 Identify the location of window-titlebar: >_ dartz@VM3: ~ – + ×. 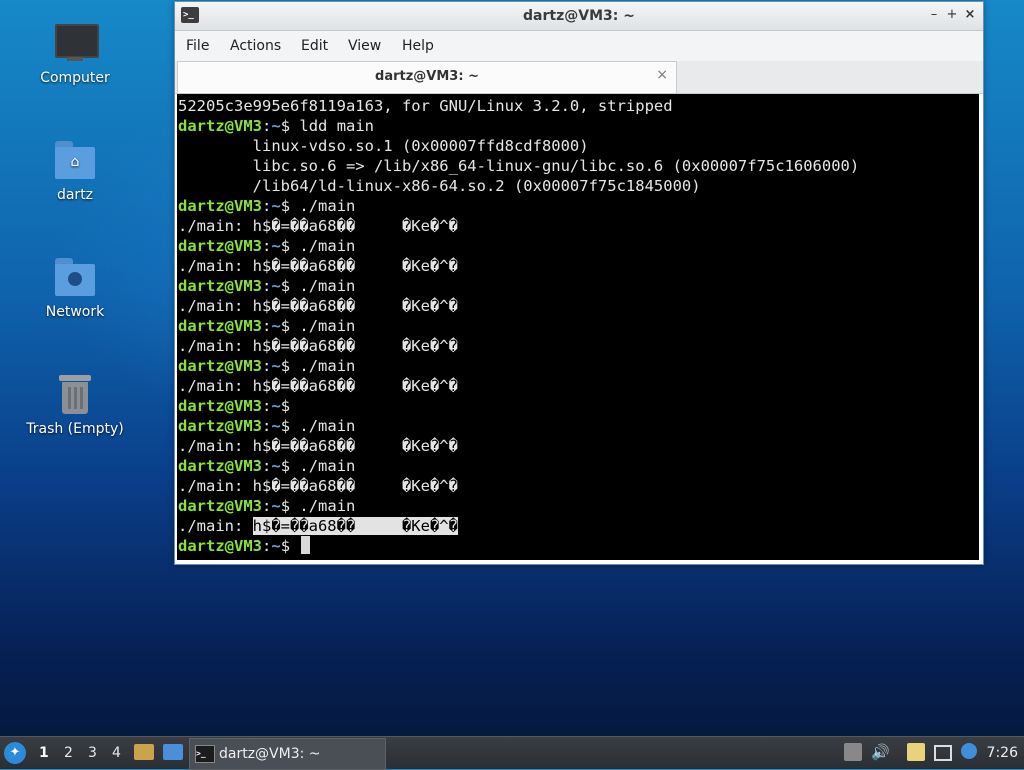
(579, 16).